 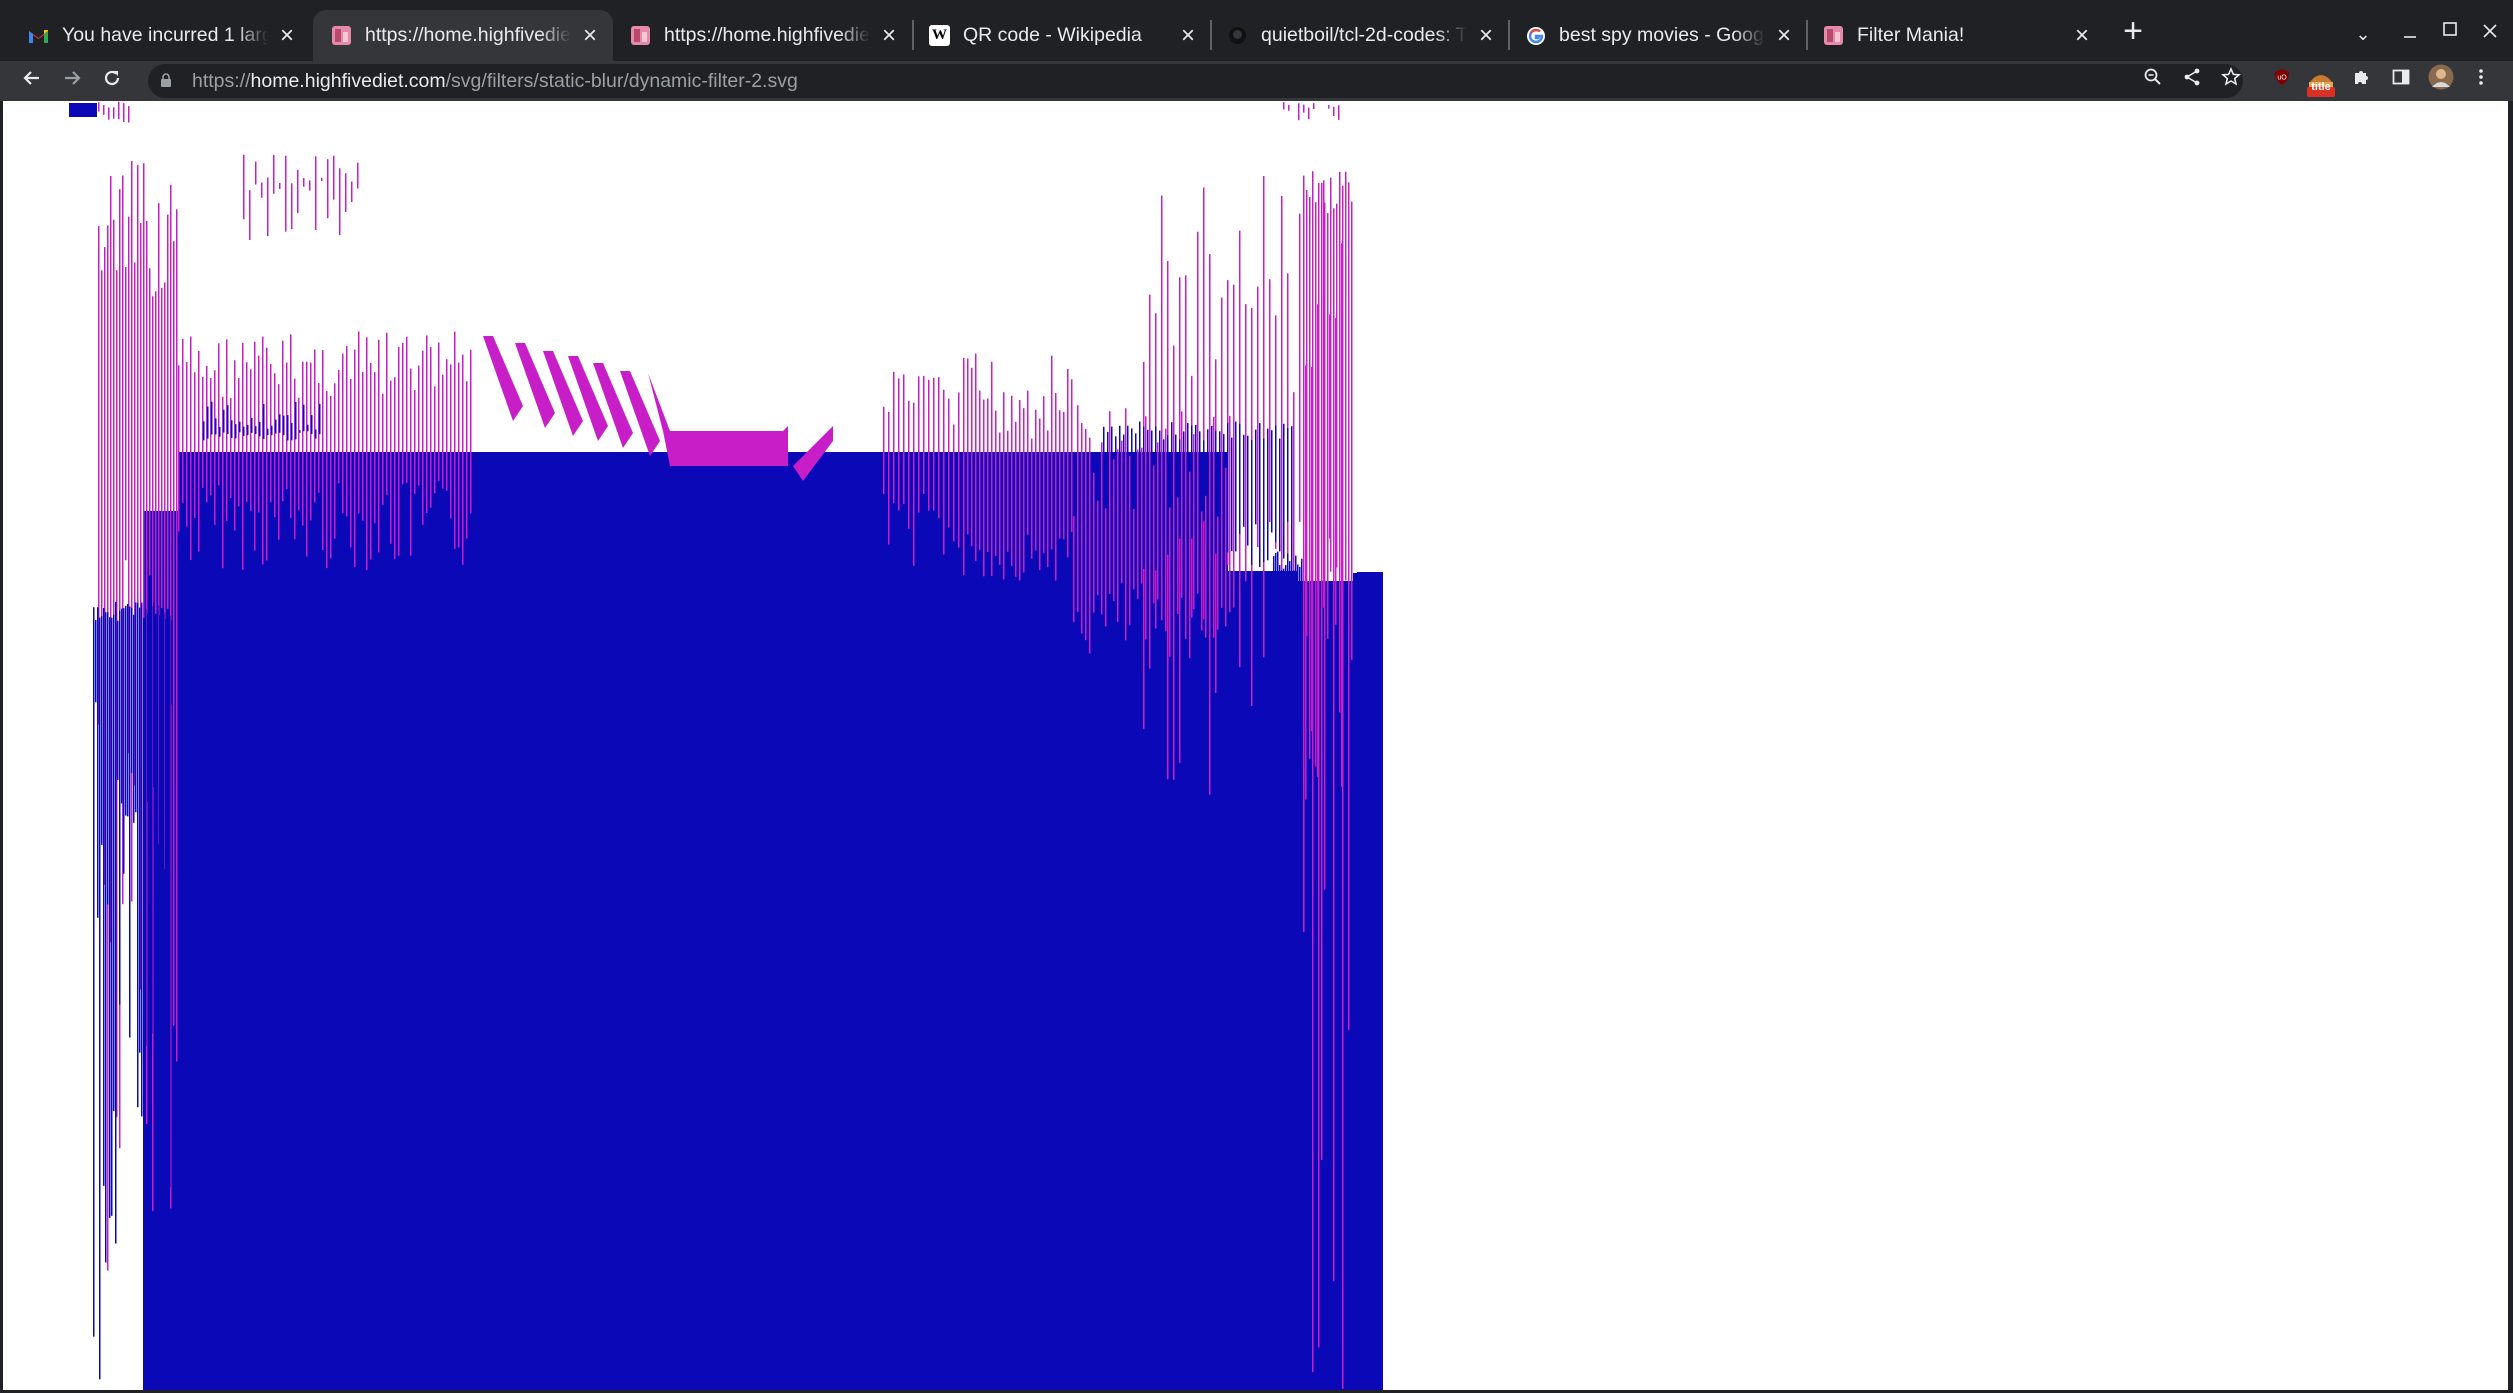 I want to click on zoom-icon, so click(x=2153, y=81).